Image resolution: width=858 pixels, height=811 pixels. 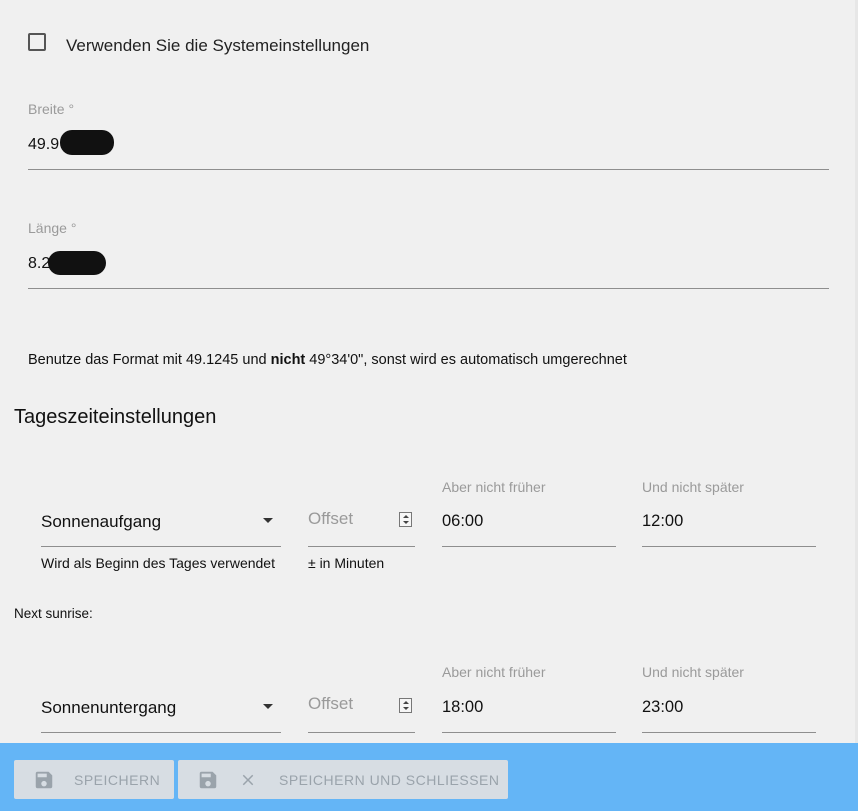 I want to click on longitude-label: Länge °, so click(x=52, y=228).